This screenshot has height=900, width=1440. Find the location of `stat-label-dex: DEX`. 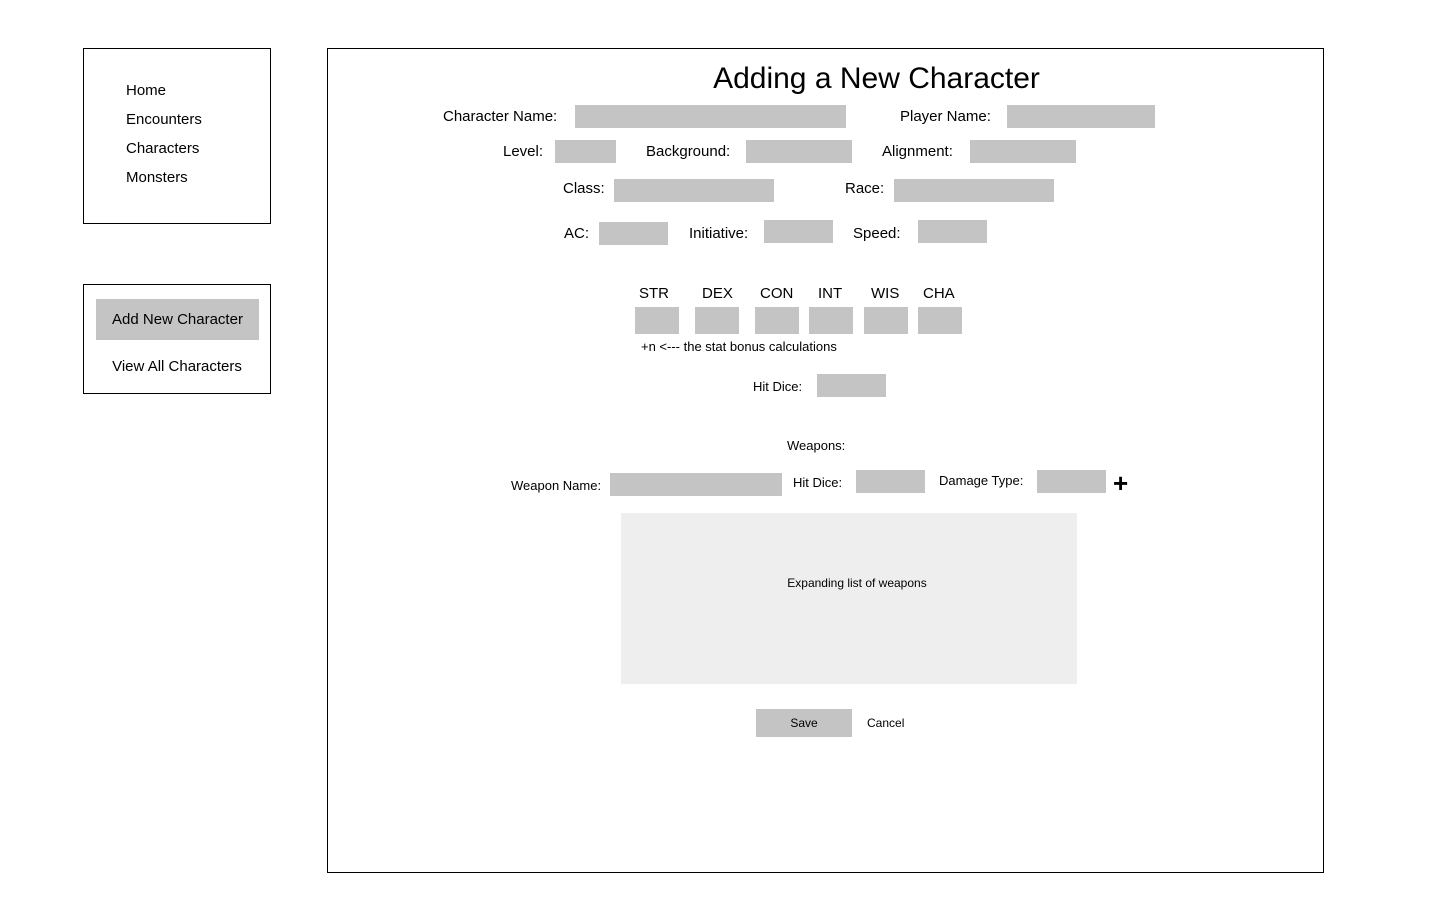

stat-label-dex: DEX is located at coordinates (717, 293).